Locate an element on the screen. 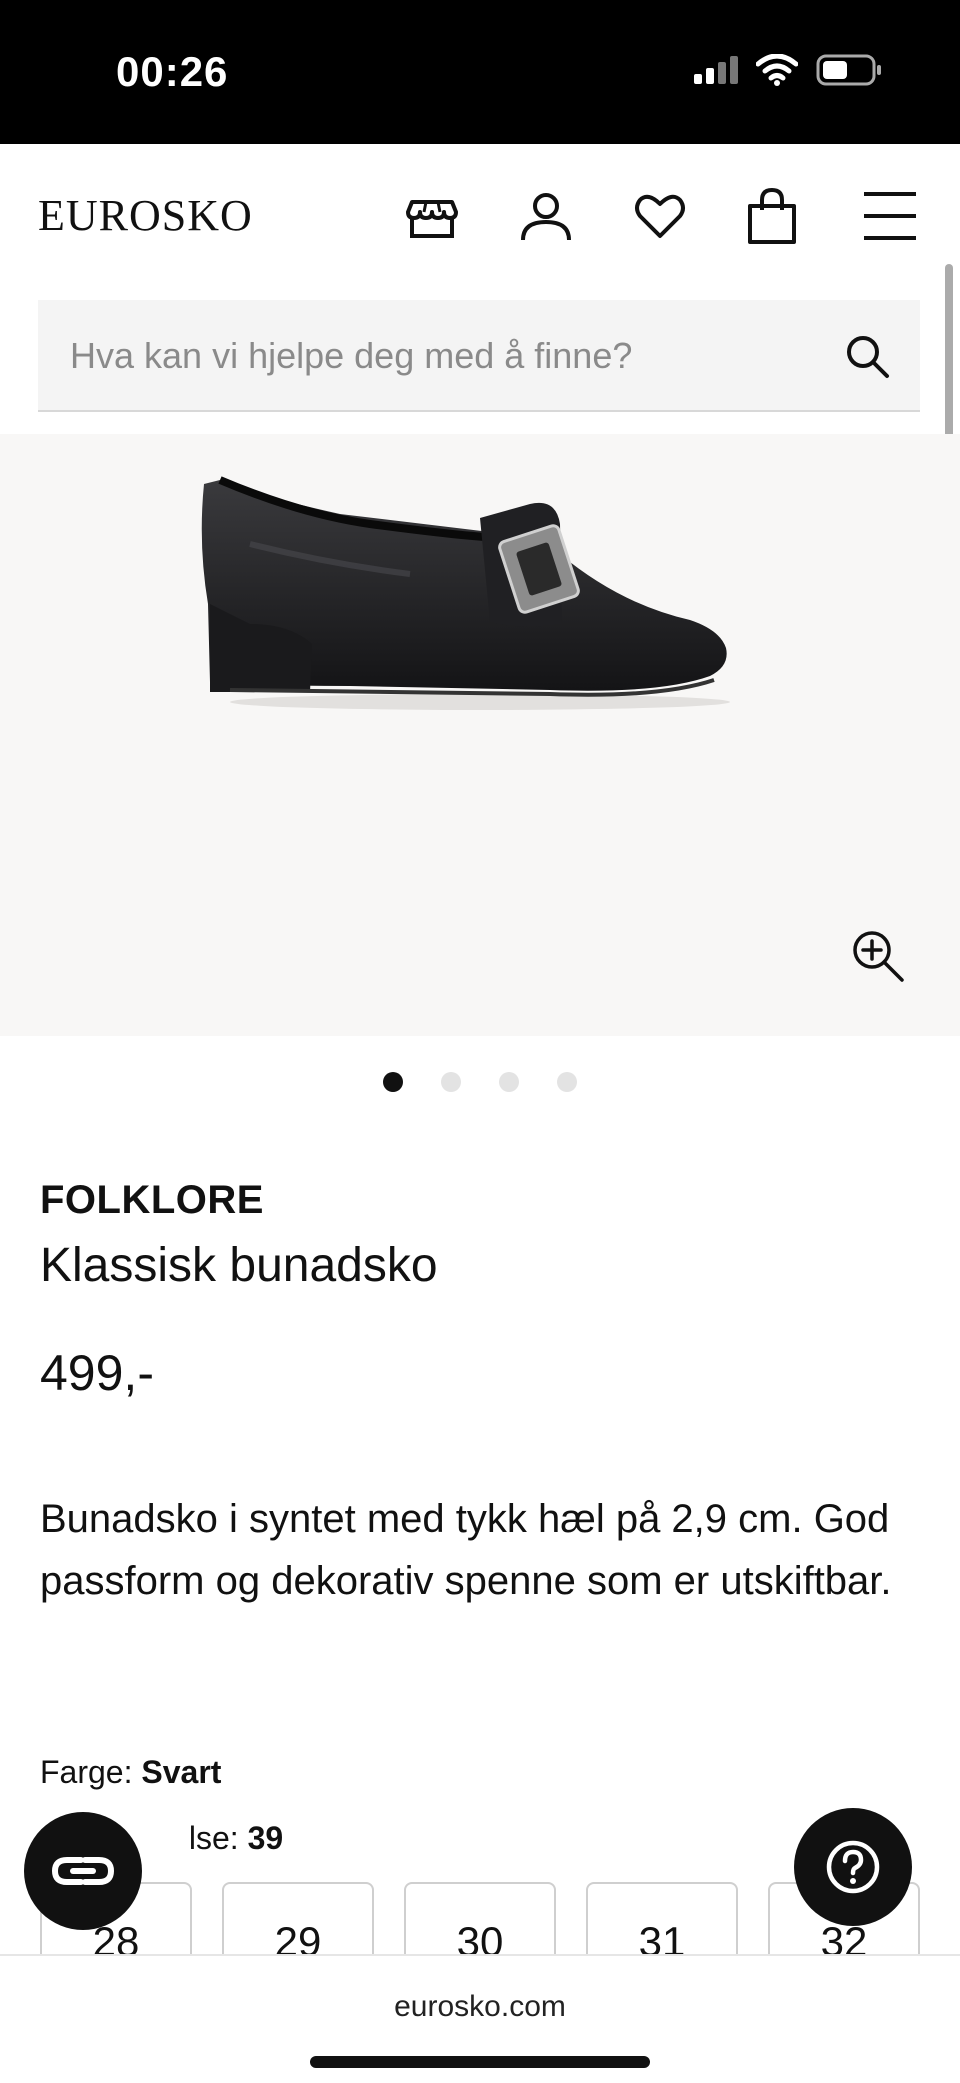 The width and height of the screenshot is (960, 2083). signal-icon is located at coordinates (716, 70).